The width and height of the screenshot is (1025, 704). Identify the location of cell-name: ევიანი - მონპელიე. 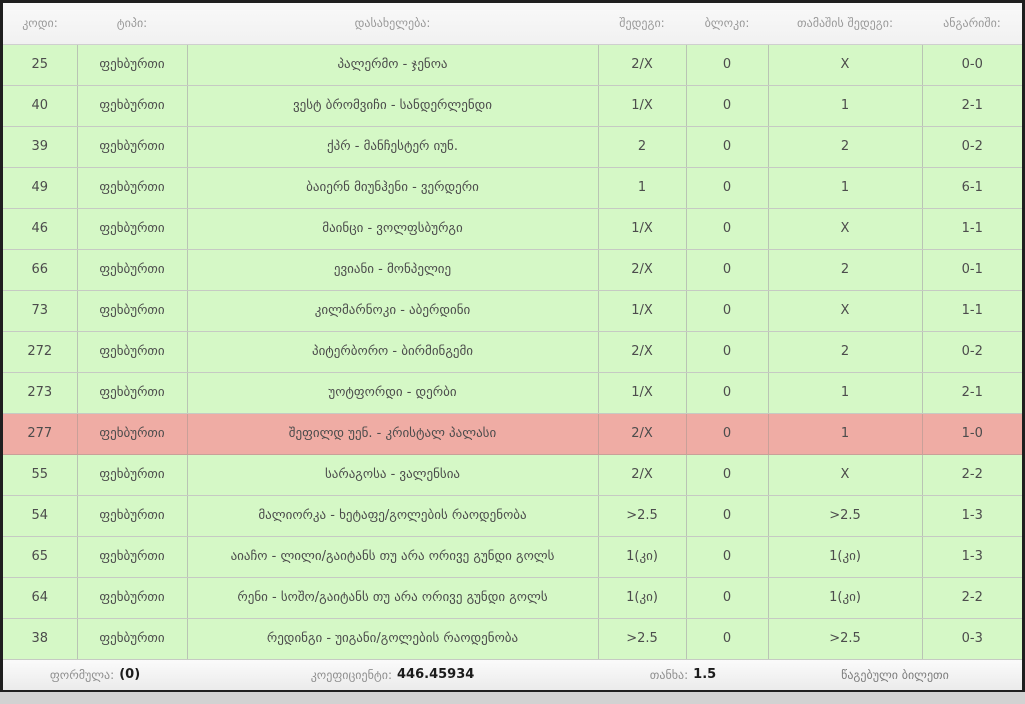
(393, 270).